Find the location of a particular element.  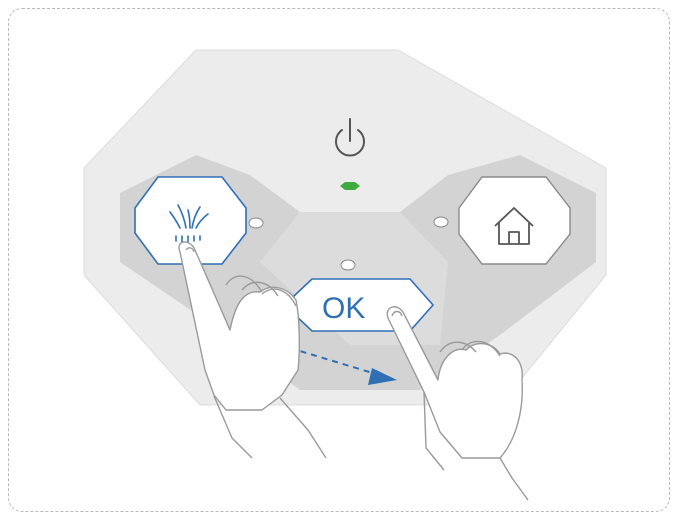

center-led is located at coordinates (348, 265).